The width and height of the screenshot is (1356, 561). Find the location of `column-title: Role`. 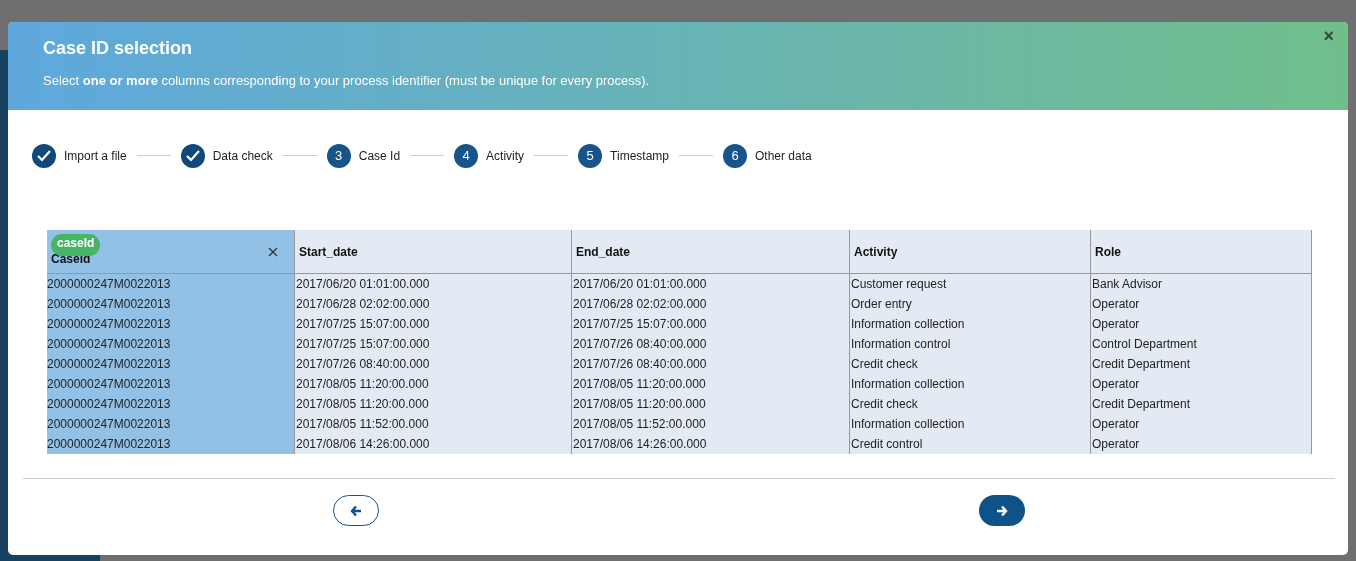

column-title: Role is located at coordinates (1108, 251).